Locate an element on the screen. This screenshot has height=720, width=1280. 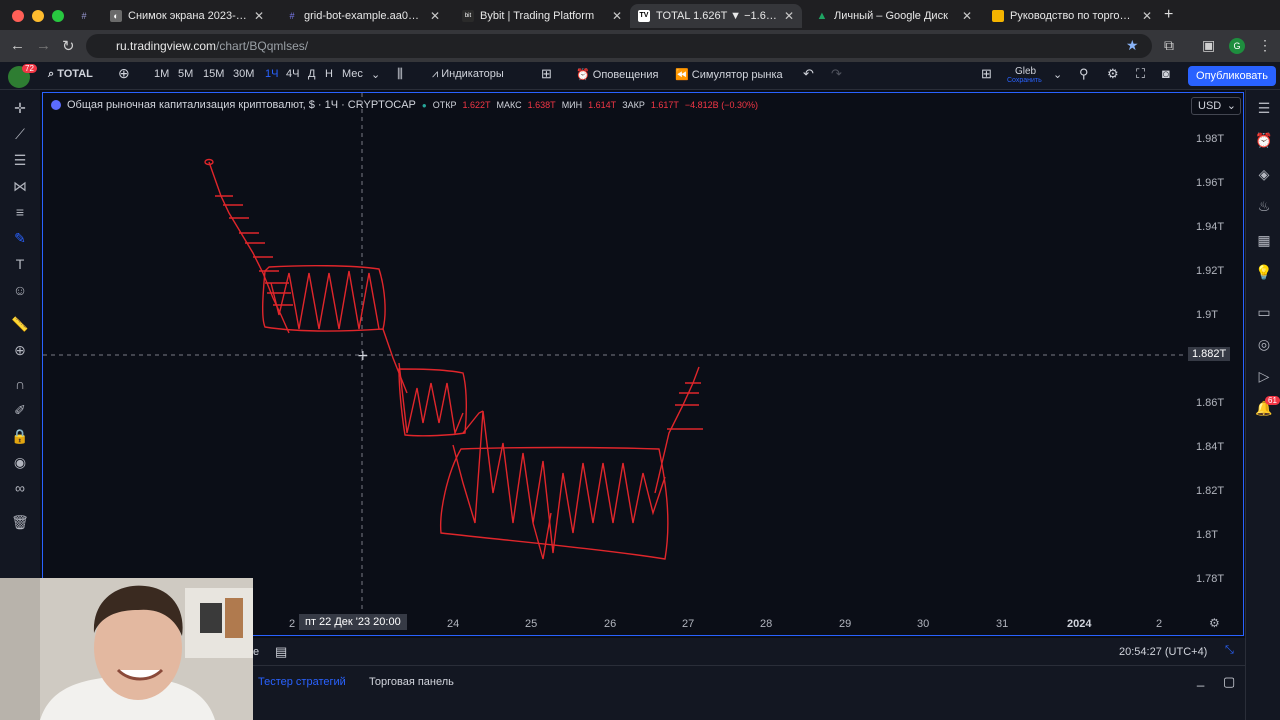
emoji-icon: ☺ is located at coordinates (20, 290).